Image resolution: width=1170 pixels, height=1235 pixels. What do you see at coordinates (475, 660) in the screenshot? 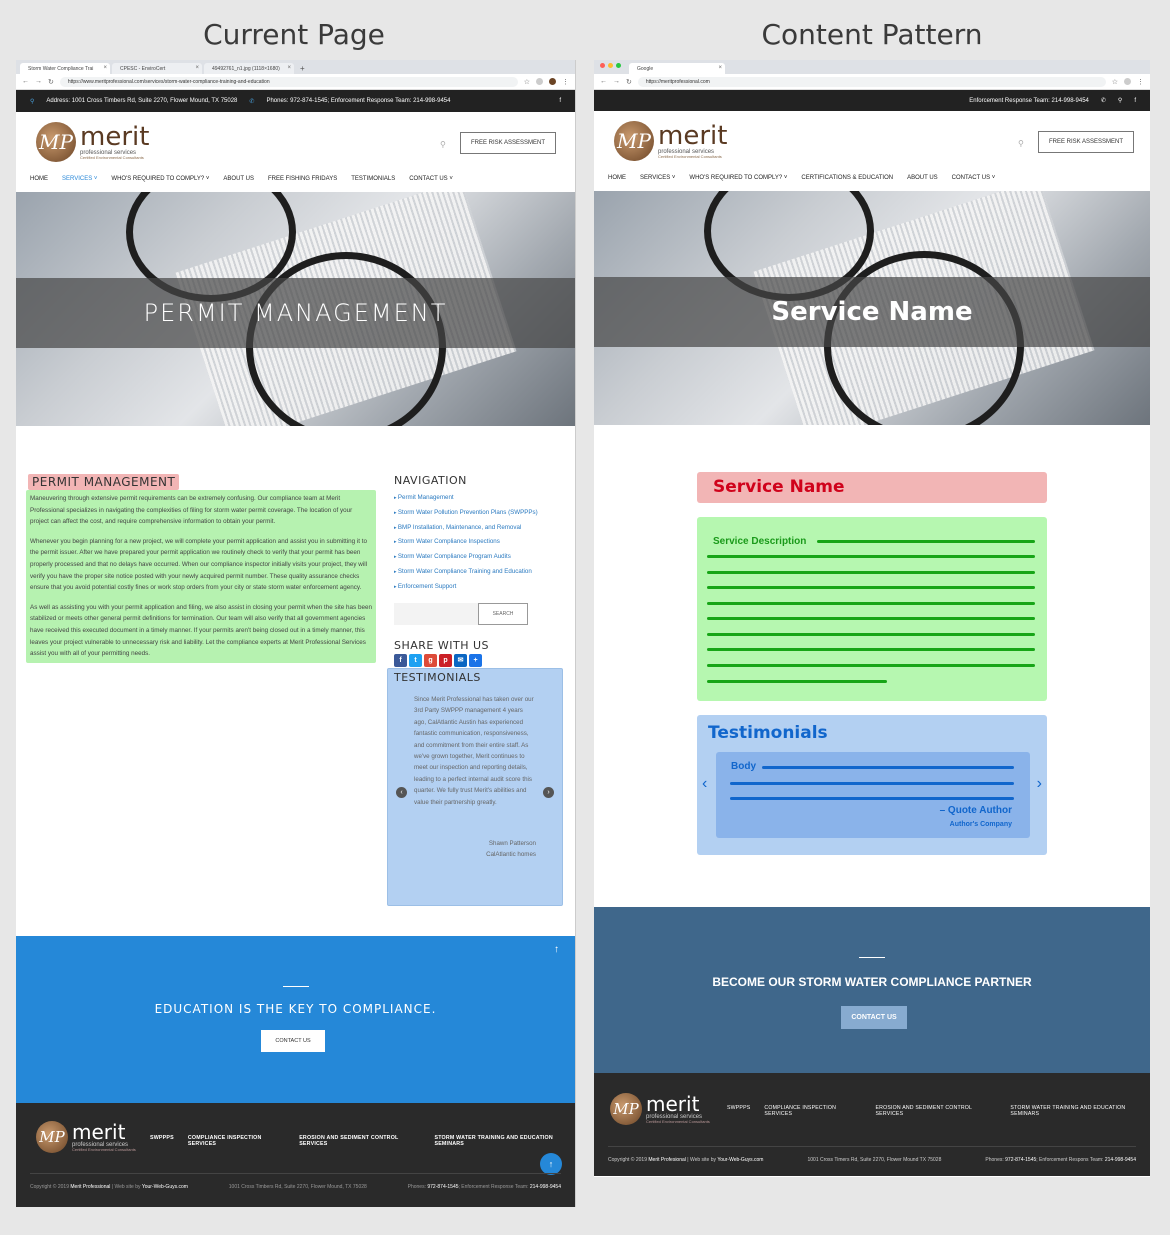
I see `share-more-icon: +` at bounding box center [475, 660].